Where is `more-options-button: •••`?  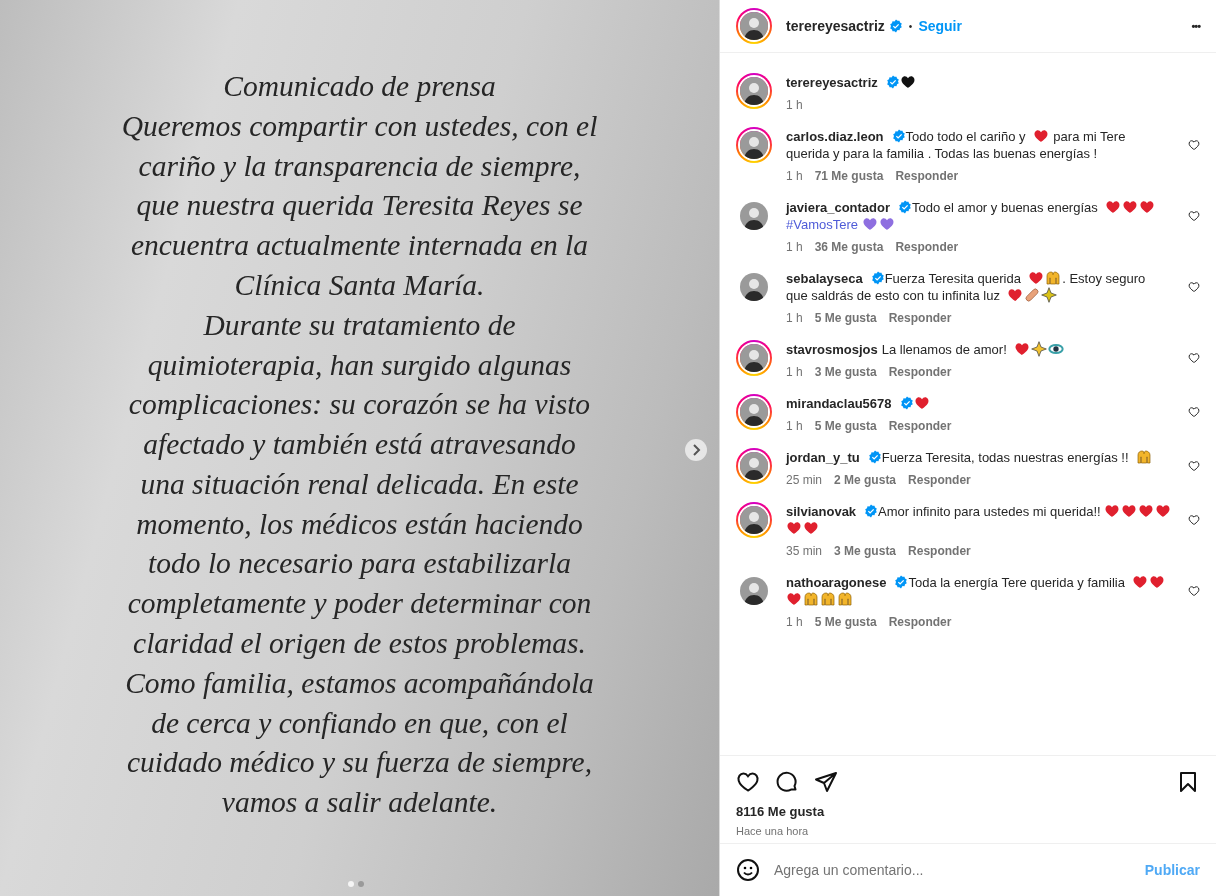
more-options-button: ••• is located at coordinates (1195, 26).